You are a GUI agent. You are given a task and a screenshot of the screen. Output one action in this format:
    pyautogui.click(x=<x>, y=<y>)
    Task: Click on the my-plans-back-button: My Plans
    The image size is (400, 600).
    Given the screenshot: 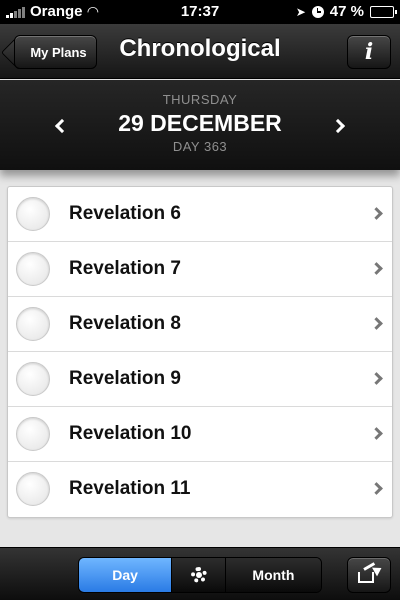 What is the action you would take?
    pyautogui.click(x=55, y=52)
    